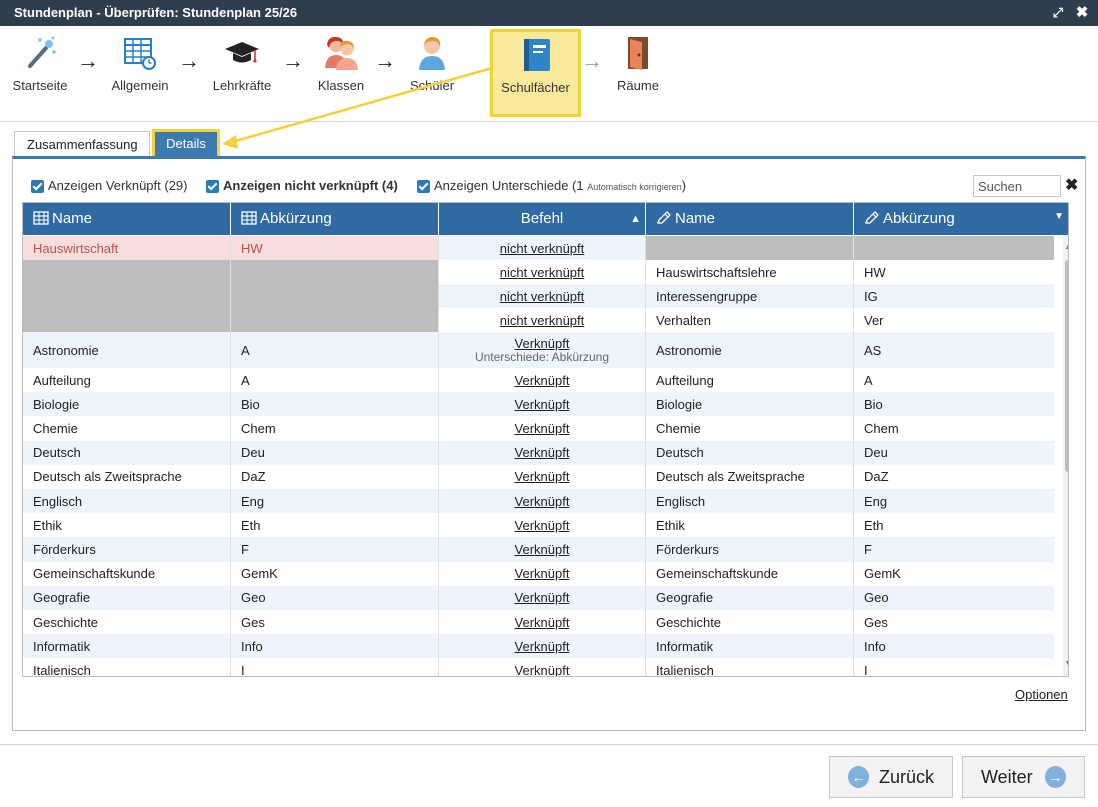  What do you see at coordinates (249, 218) in the screenshot?
I see `table-icon` at bounding box center [249, 218].